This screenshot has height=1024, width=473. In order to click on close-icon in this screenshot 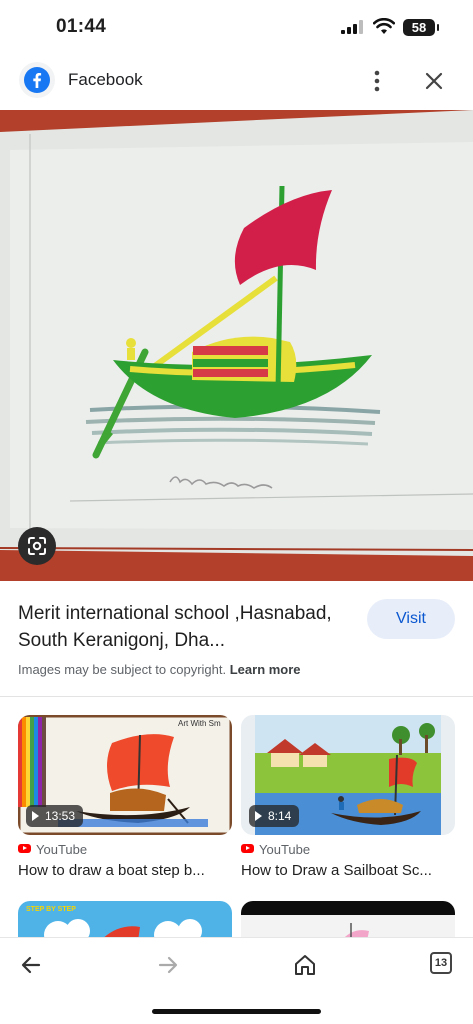, I will do `click(434, 81)`.